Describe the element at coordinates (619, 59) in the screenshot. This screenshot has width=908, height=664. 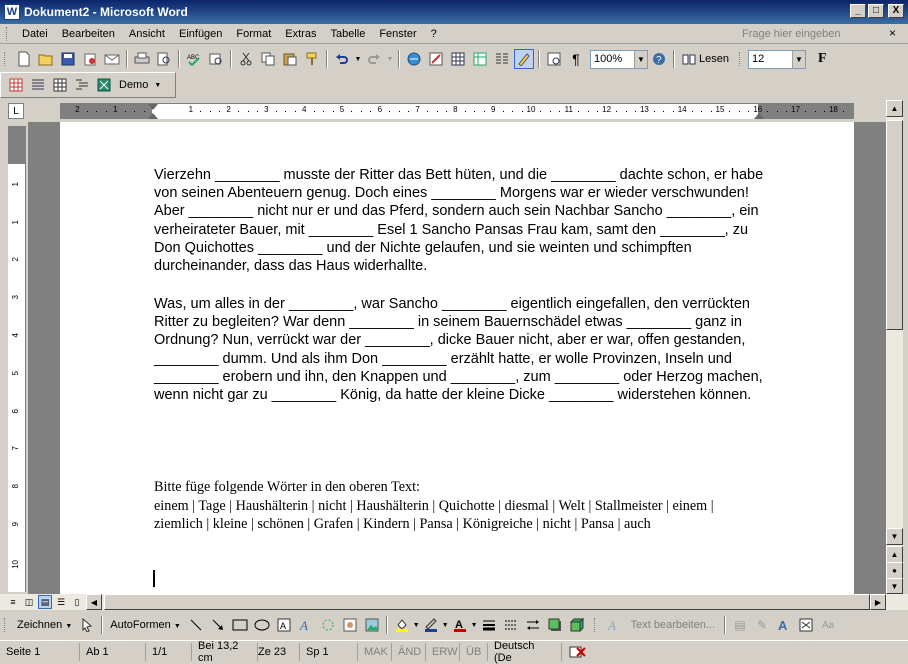
I see `zoom-select: 100% ▼` at that location.